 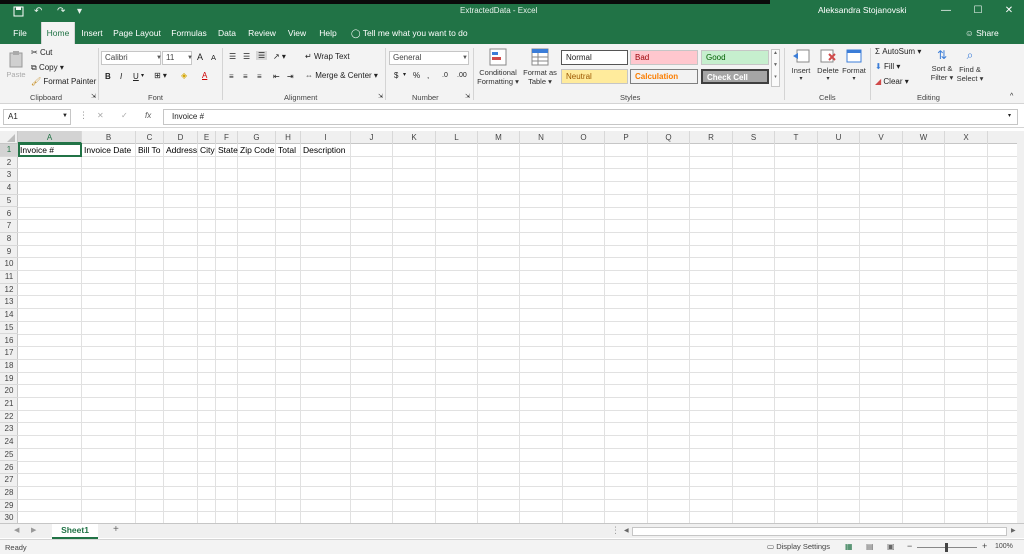 What do you see at coordinates (970, 70) in the screenshot?
I see `find-select-button: ⌕ Find & Select ▾` at bounding box center [970, 70].